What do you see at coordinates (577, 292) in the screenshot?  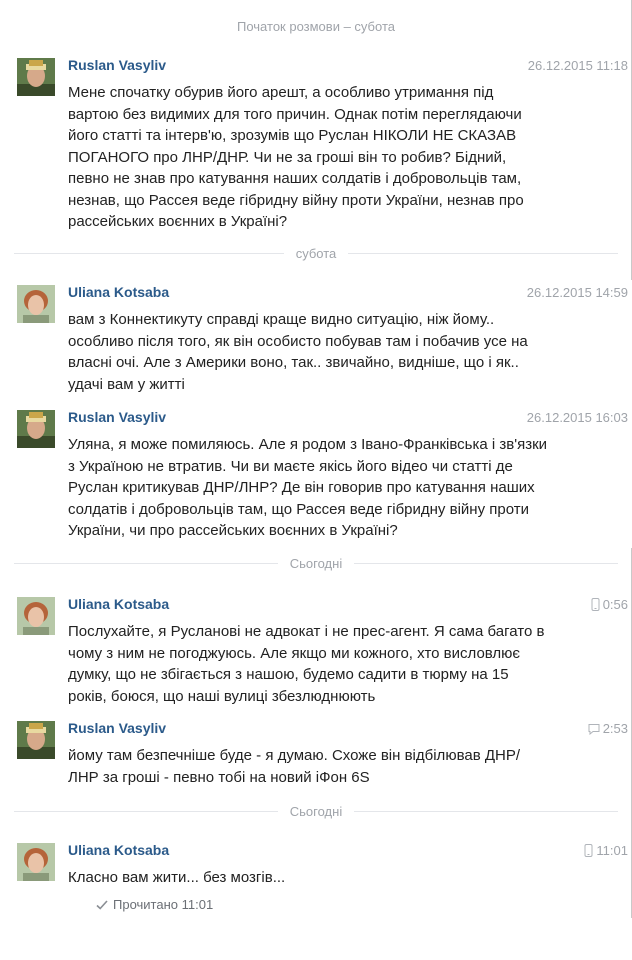 I see `message-time: 26.12.2015 14:59` at bounding box center [577, 292].